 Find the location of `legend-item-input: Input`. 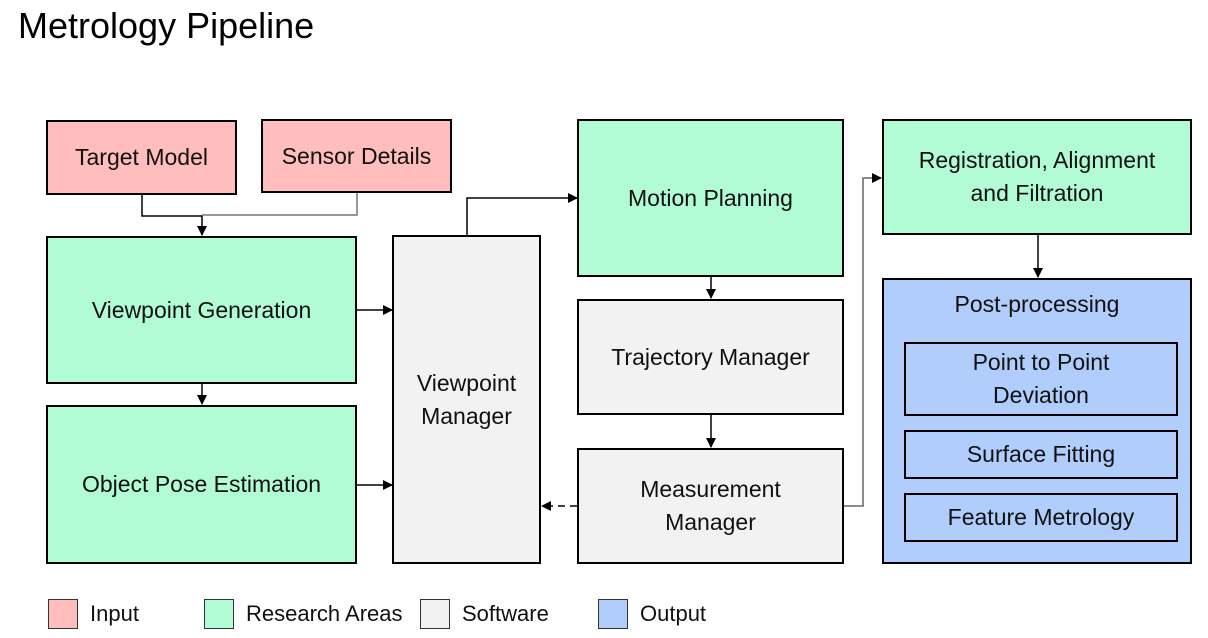

legend-item-input: Input is located at coordinates (93, 614).